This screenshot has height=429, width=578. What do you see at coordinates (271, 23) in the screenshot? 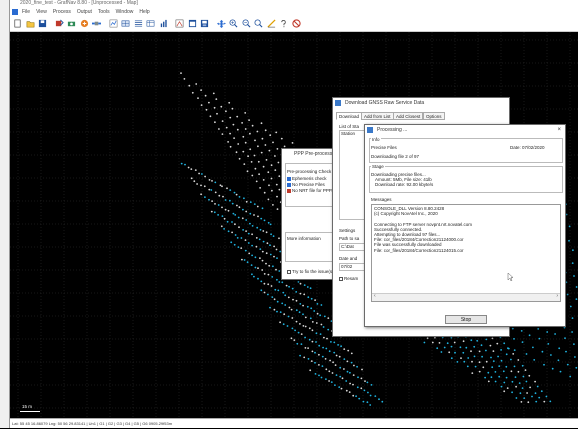
I see `measure-icon` at bounding box center [271, 23].